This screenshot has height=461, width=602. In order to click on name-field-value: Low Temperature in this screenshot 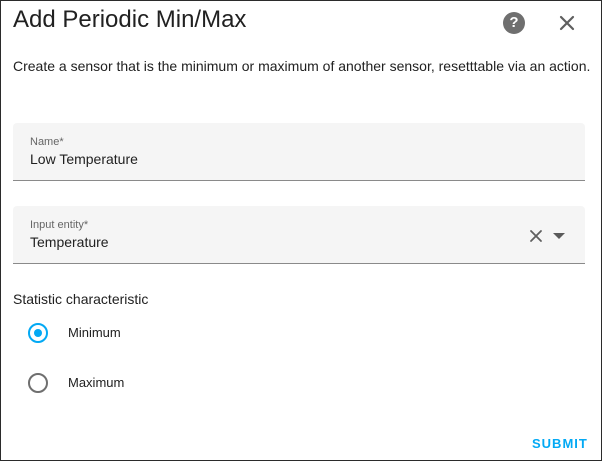, I will do `click(84, 159)`.